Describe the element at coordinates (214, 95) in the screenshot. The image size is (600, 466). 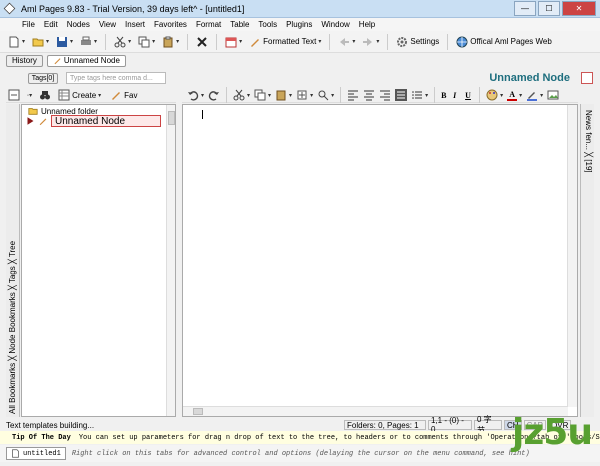
I see `redo-button` at that location.